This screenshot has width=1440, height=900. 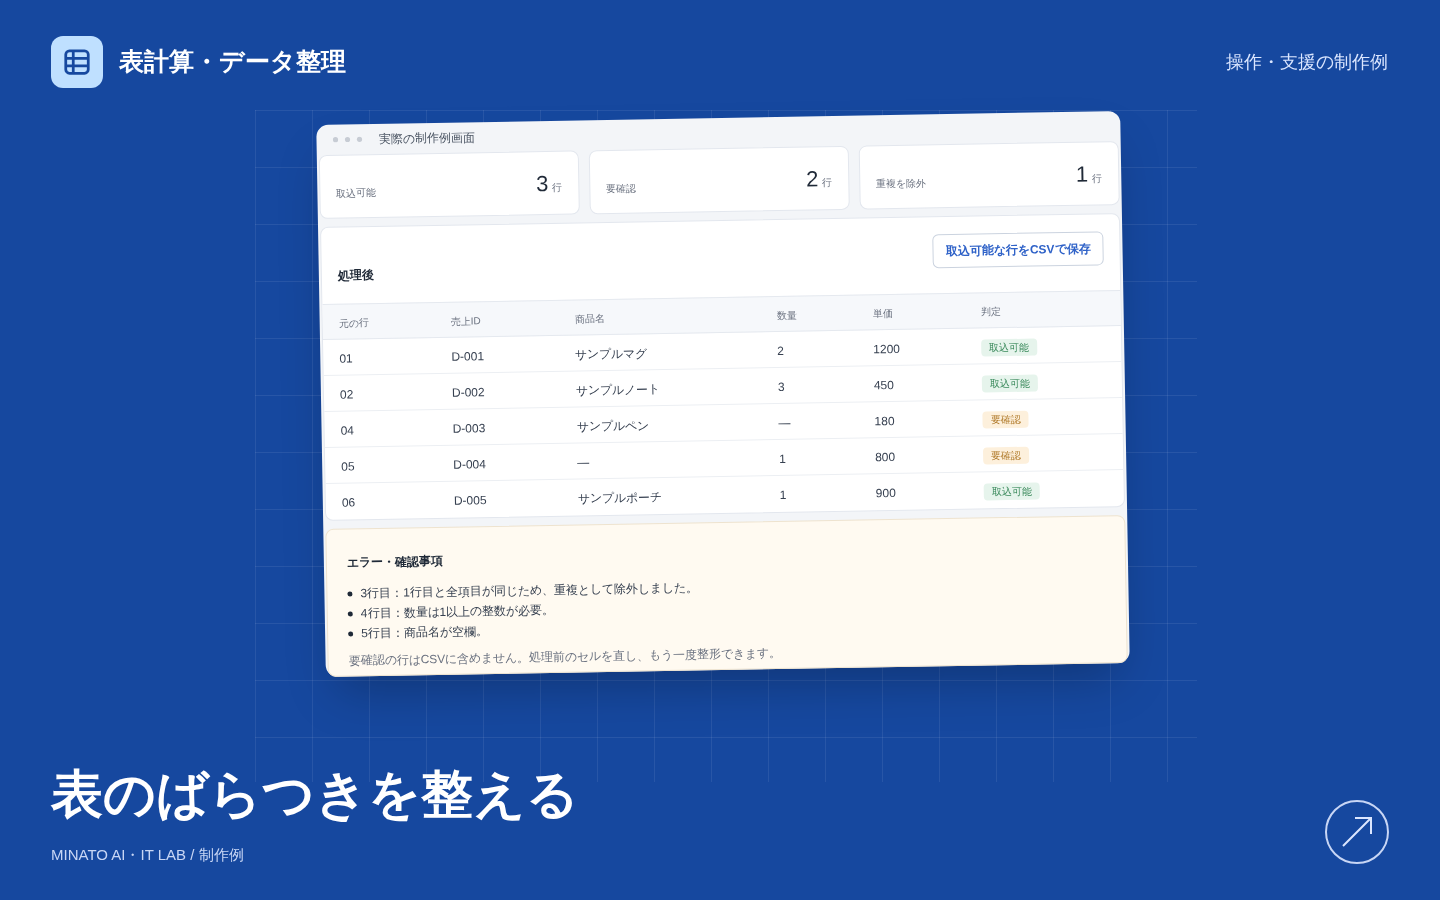 What do you see at coordinates (469, 464) in the screenshot?
I see `table-cell: D-004` at bounding box center [469, 464].